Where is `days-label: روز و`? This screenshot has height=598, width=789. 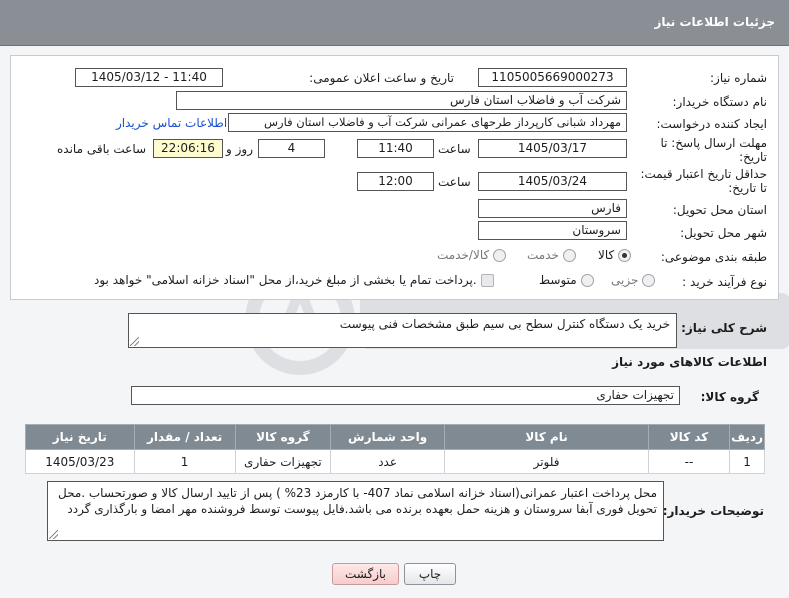 days-label: روز و is located at coordinates (239, 149).